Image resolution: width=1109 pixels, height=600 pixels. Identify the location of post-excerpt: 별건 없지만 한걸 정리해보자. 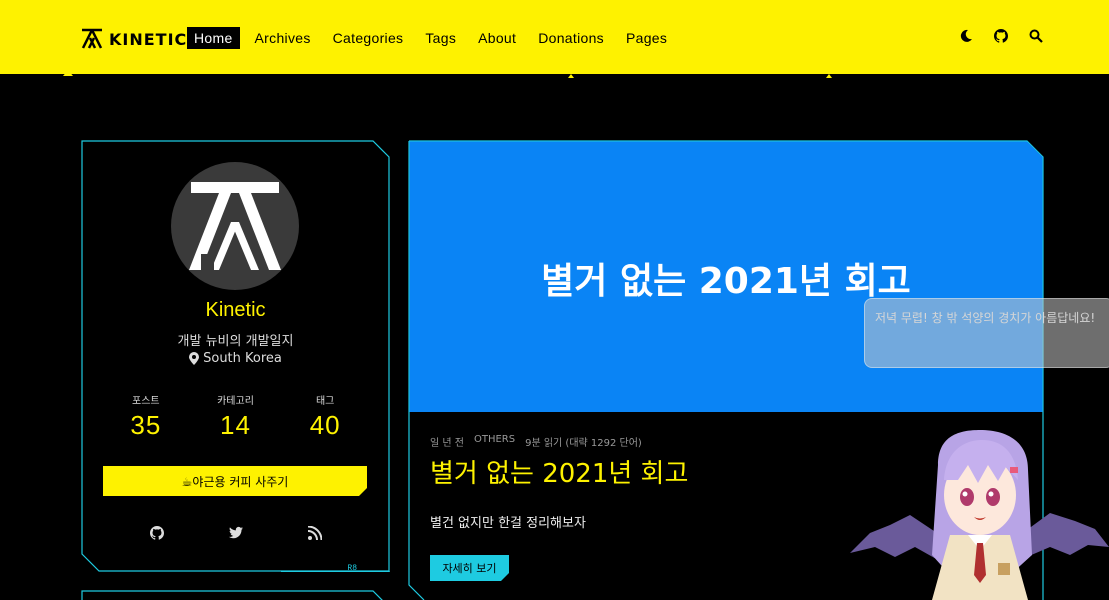
(508, 523).